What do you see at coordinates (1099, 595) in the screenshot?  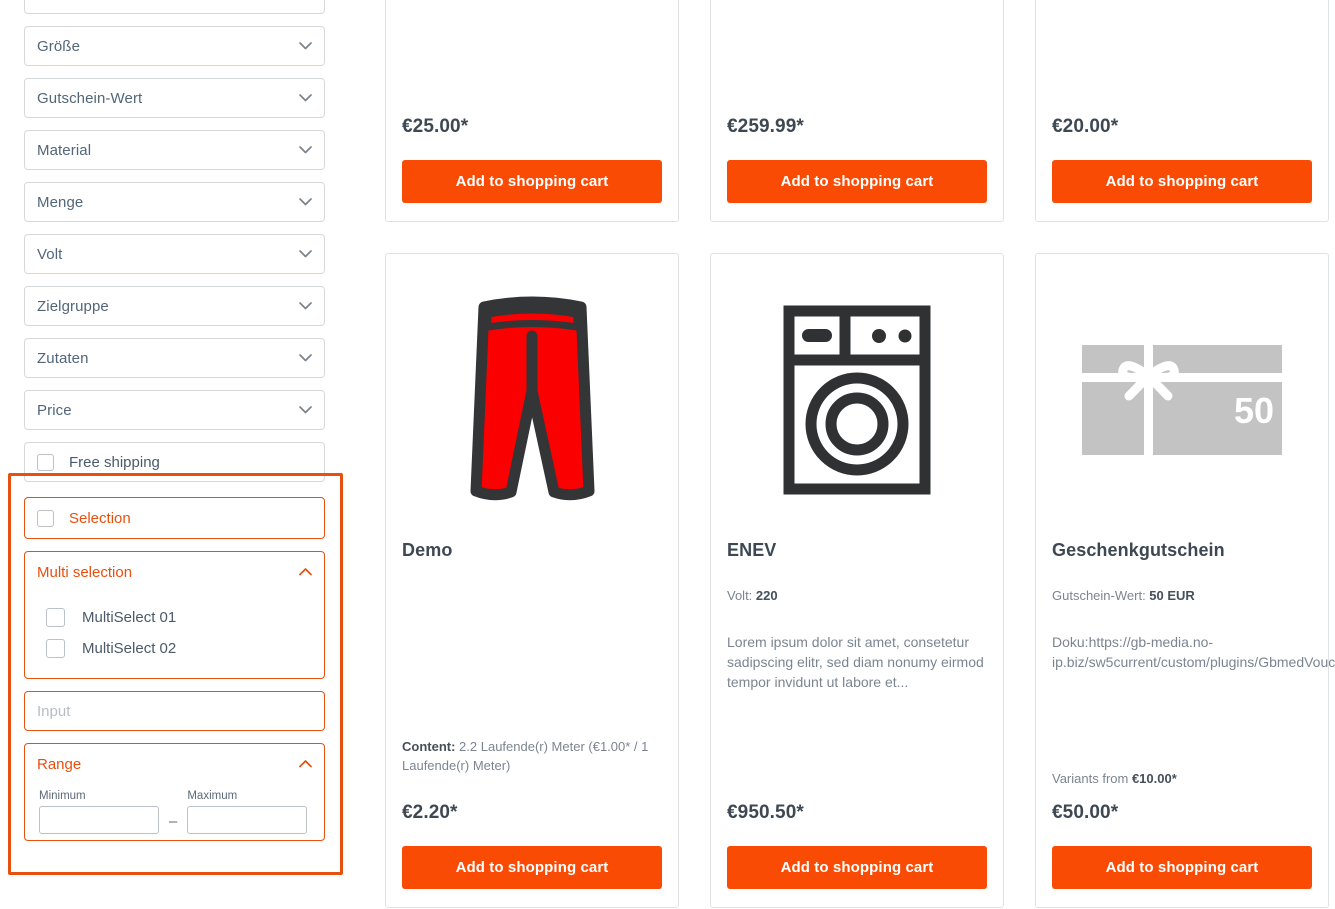 I see `product-property-label: Gutschein-Wert:` at bounding box center [1099, 595].